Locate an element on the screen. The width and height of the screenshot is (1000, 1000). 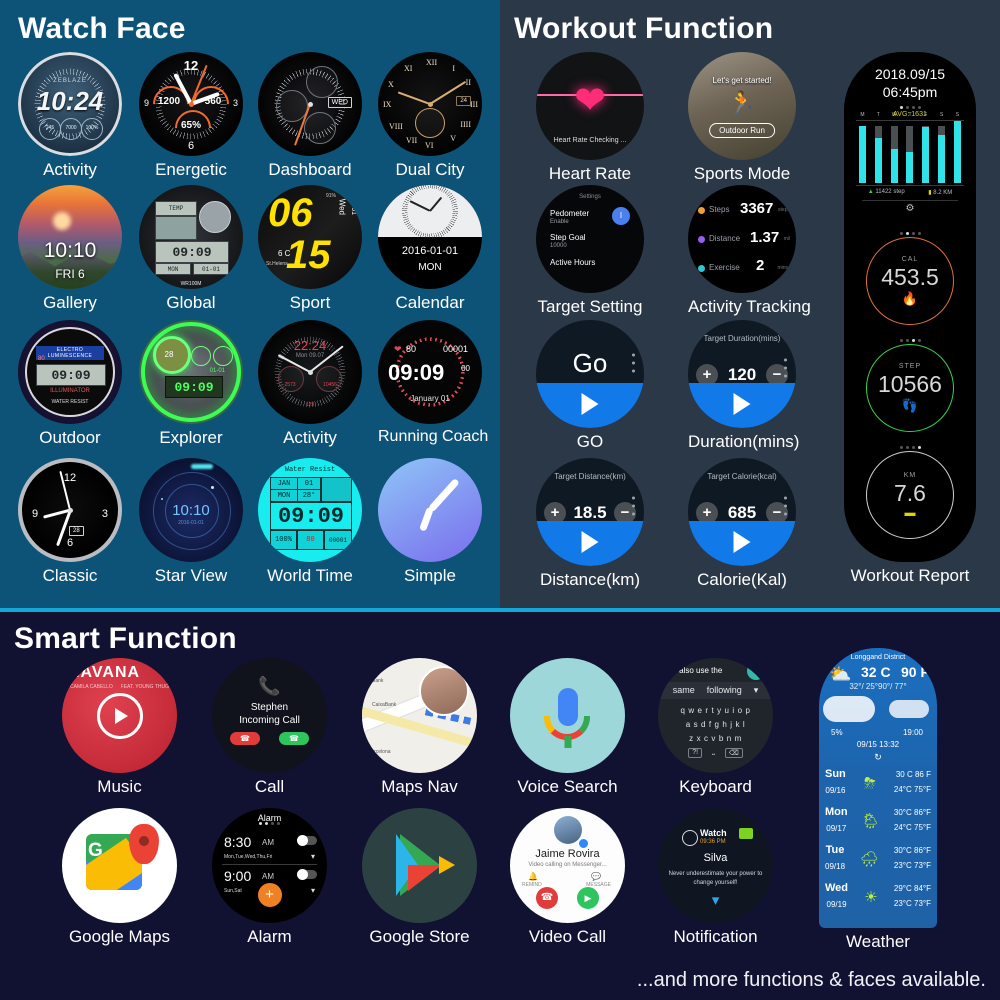
time-display: 09:09 is located at coordinates (192, 252).